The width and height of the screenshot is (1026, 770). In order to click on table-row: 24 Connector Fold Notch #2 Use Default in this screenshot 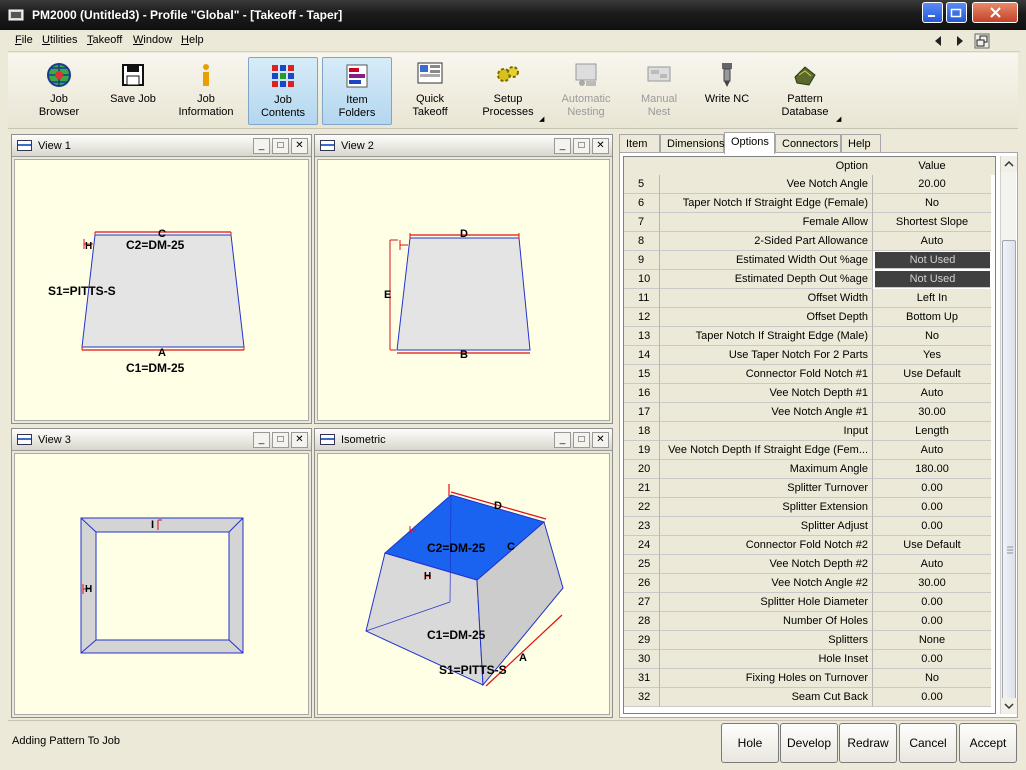, I will do `click(809, 545)`.